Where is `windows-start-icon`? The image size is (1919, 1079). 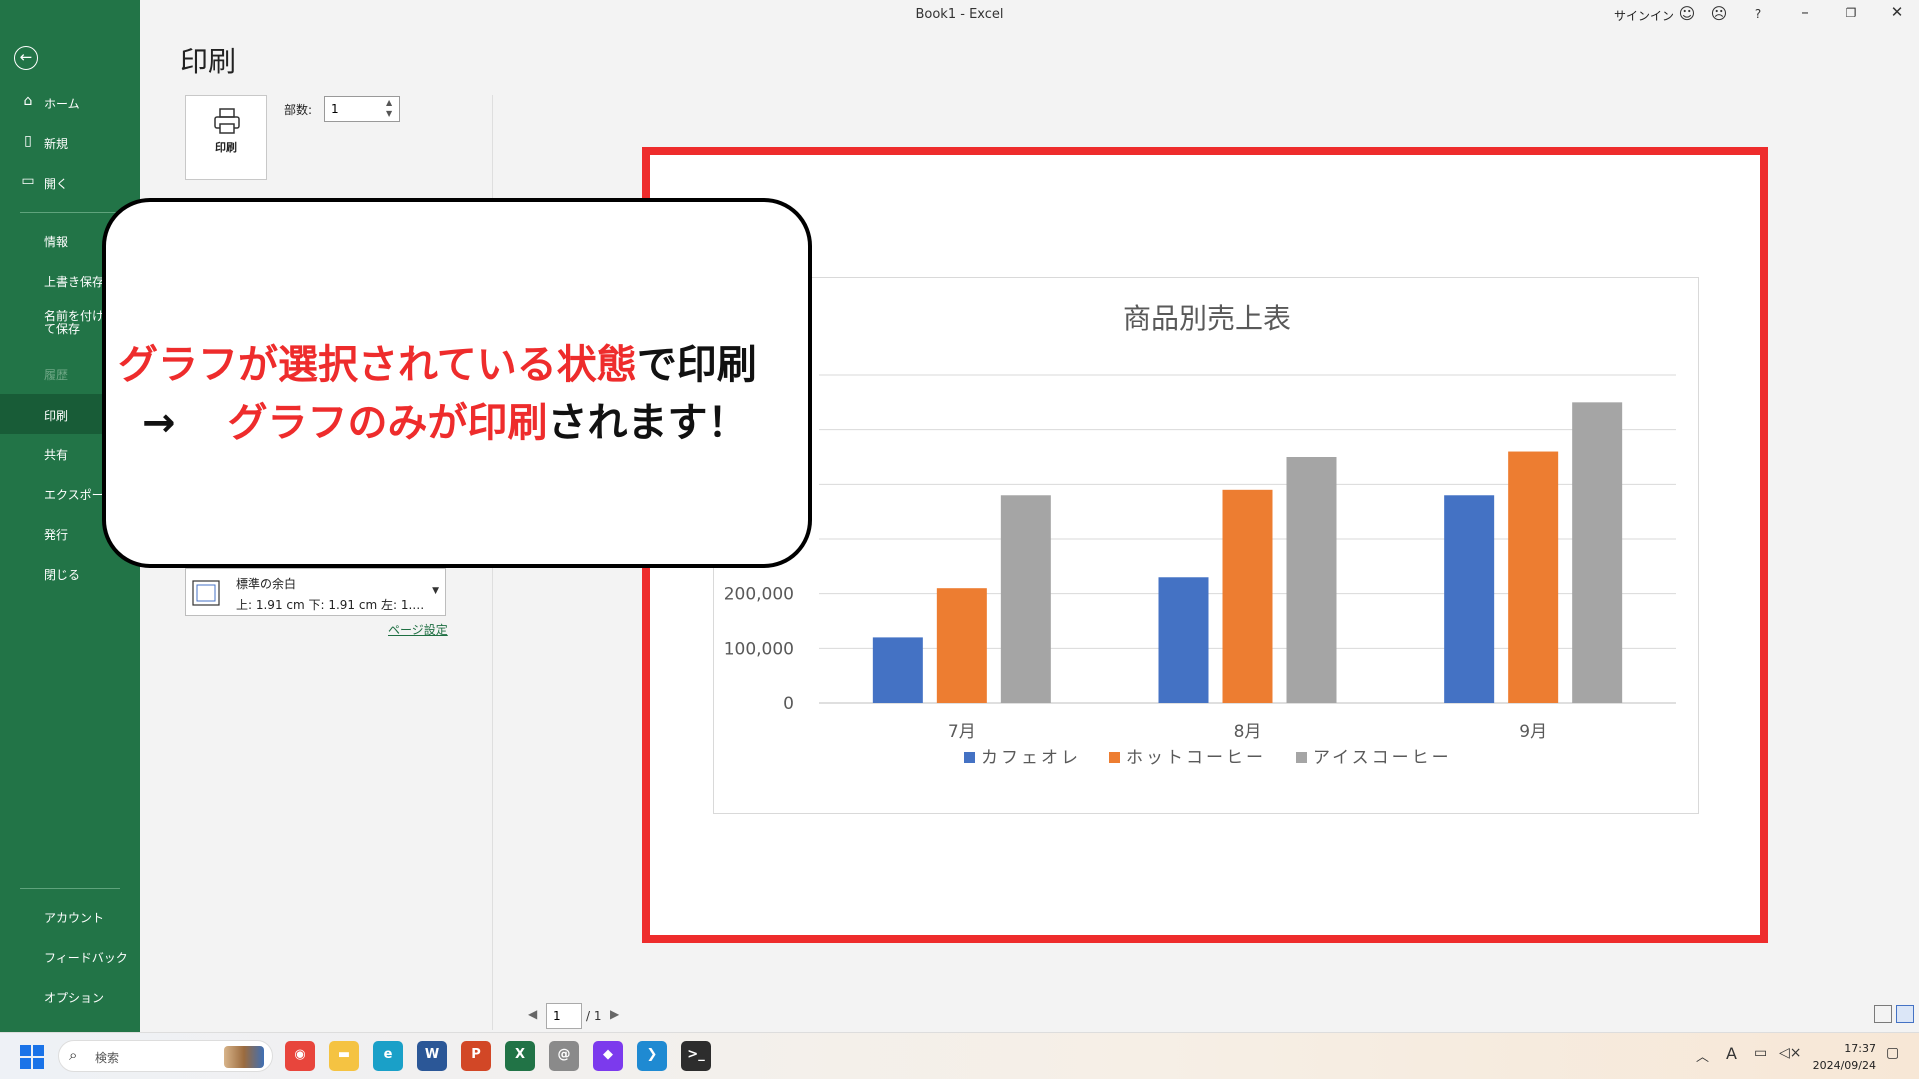
windows-start-icon is located at coordinates (32, 1057).